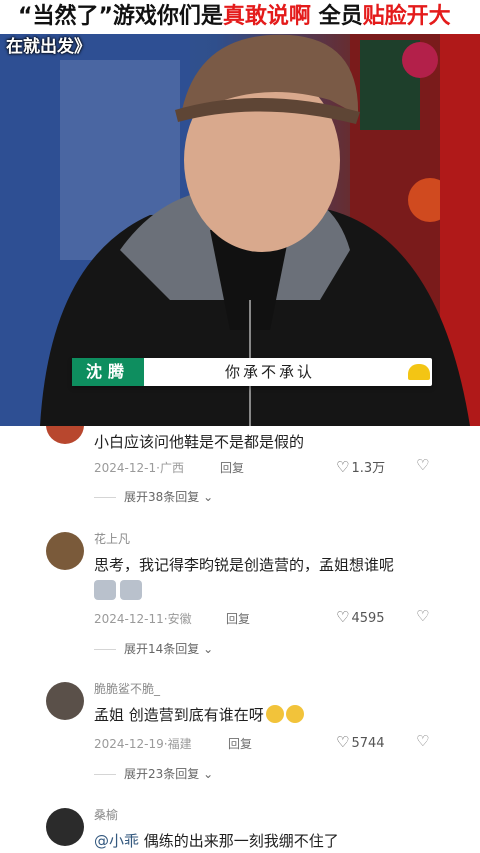  I want to click on caption-text: 你承不承认, so click(269, 372).